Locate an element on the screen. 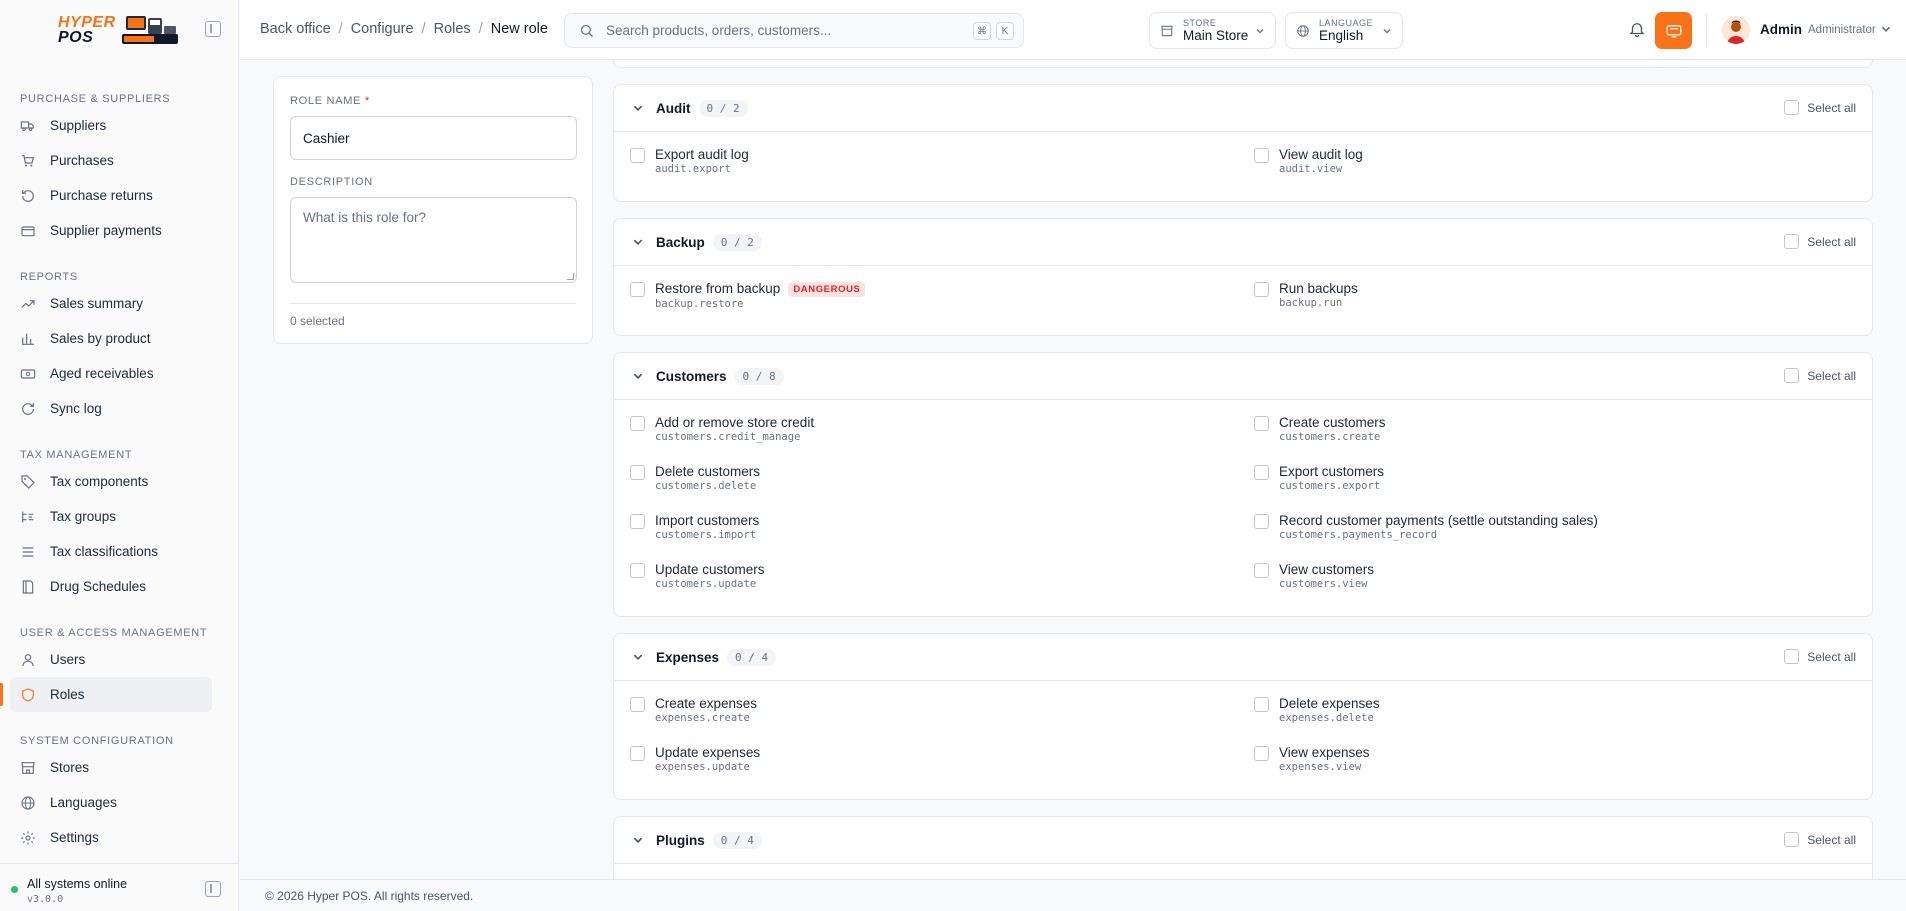 The width and height of the screenshot is (1906, 911). app-logo: HYPER POS is located at coordinates (119, 30).